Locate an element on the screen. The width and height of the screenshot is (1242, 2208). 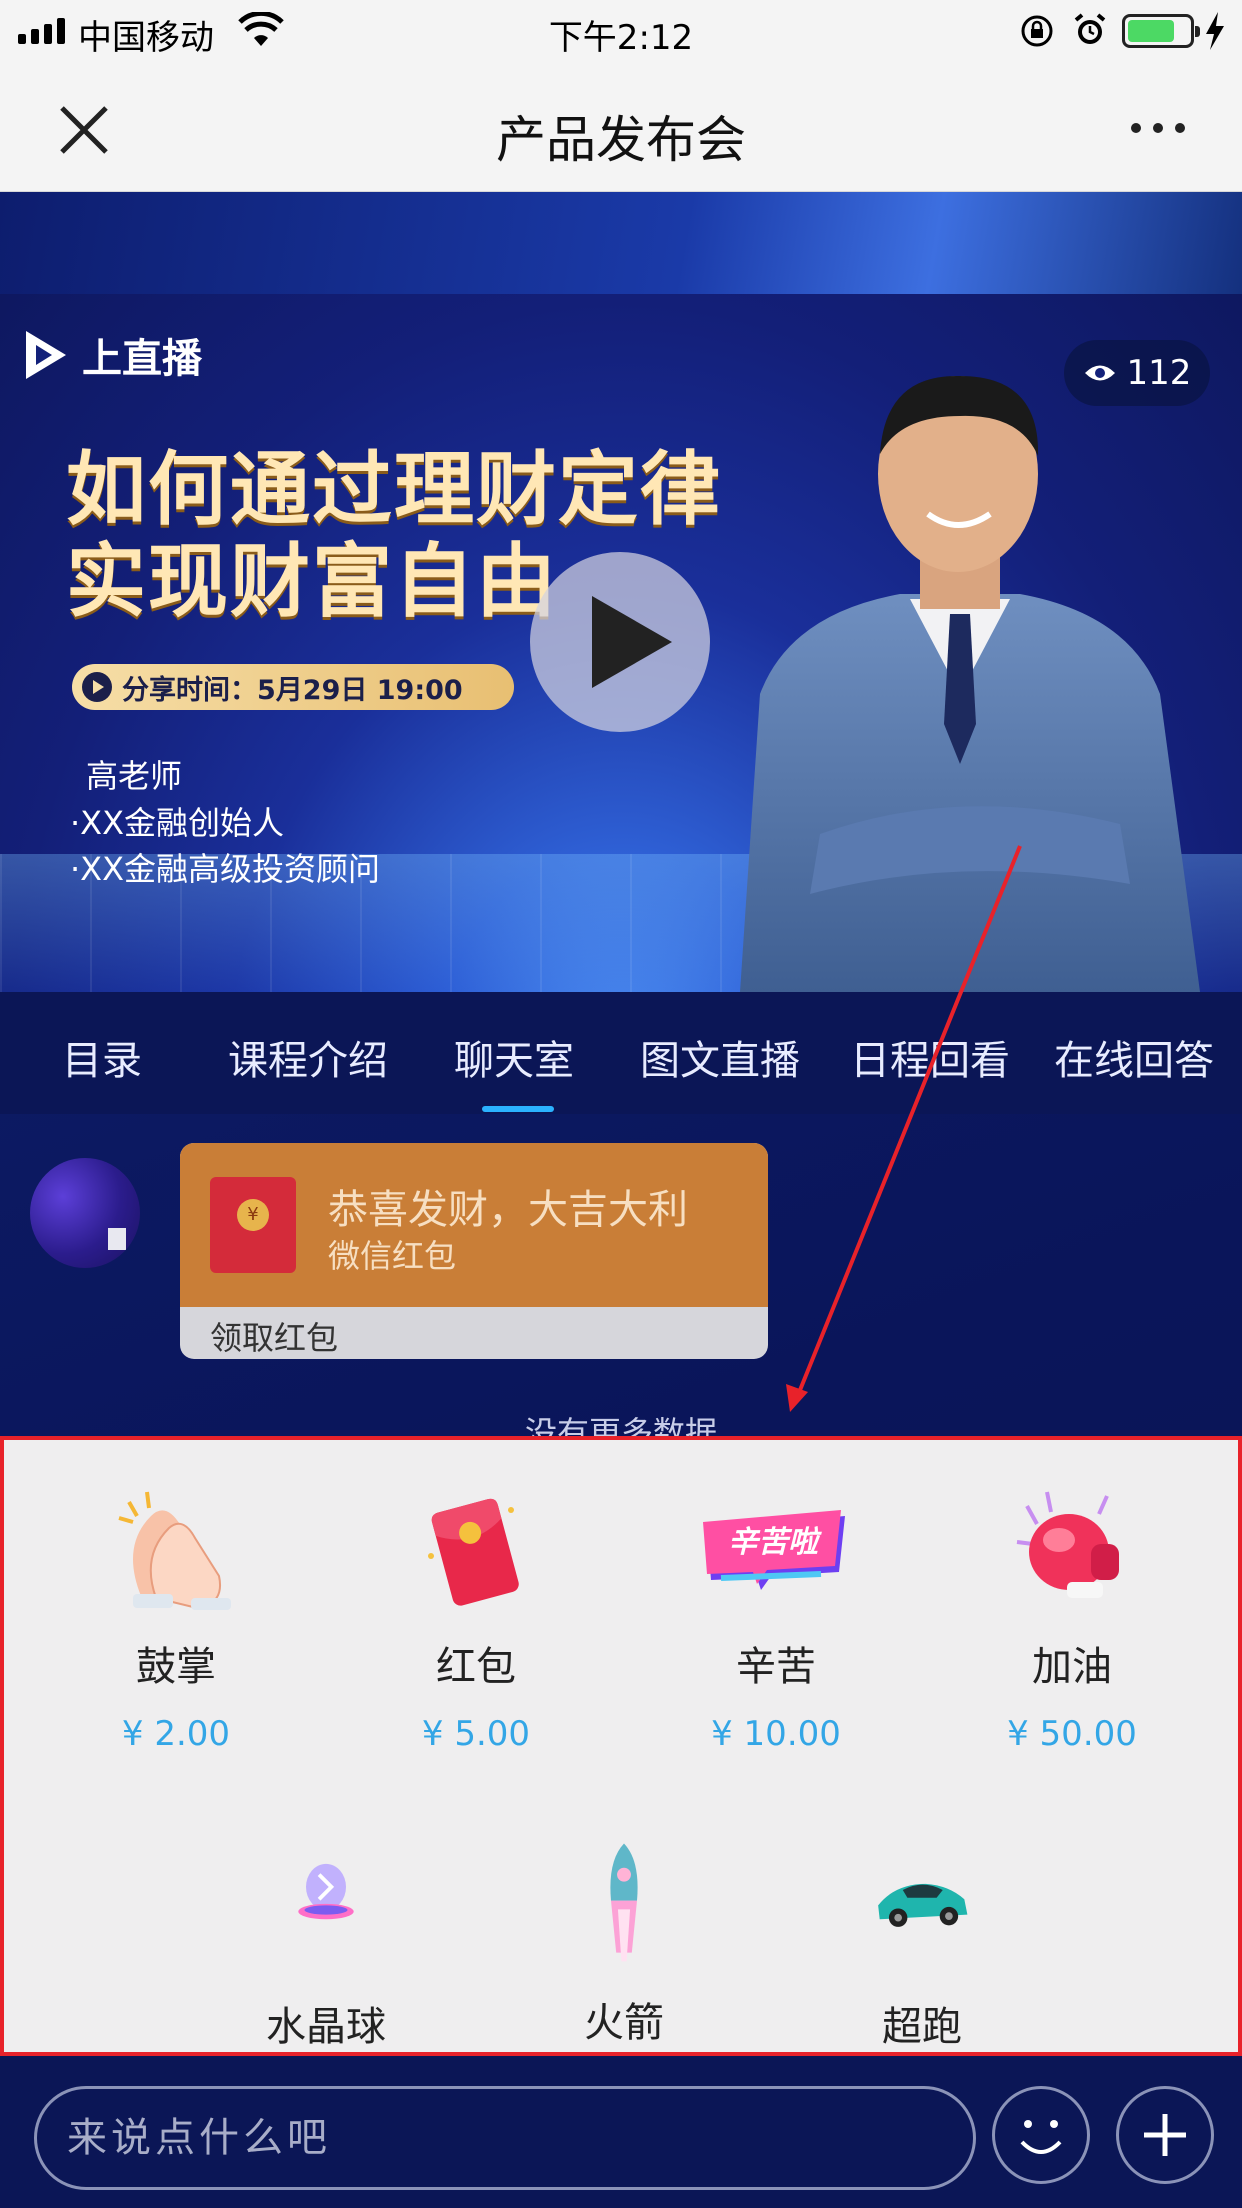
gift-cheer: 加油 ¥ 50.00 is located at coordinates (1072, 1620).